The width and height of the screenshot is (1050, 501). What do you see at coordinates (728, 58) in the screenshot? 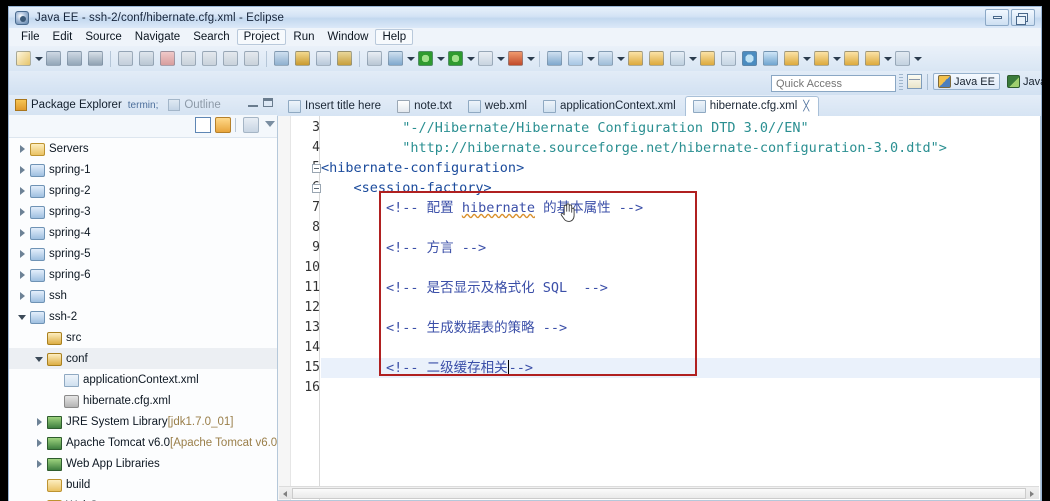
I see `ant-icon` at bounding box center [728, 58].